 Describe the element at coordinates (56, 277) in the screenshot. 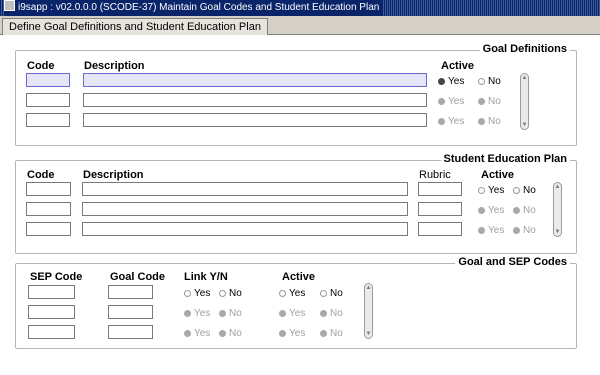

I see `sep-code-header: SEP Code` at that location.